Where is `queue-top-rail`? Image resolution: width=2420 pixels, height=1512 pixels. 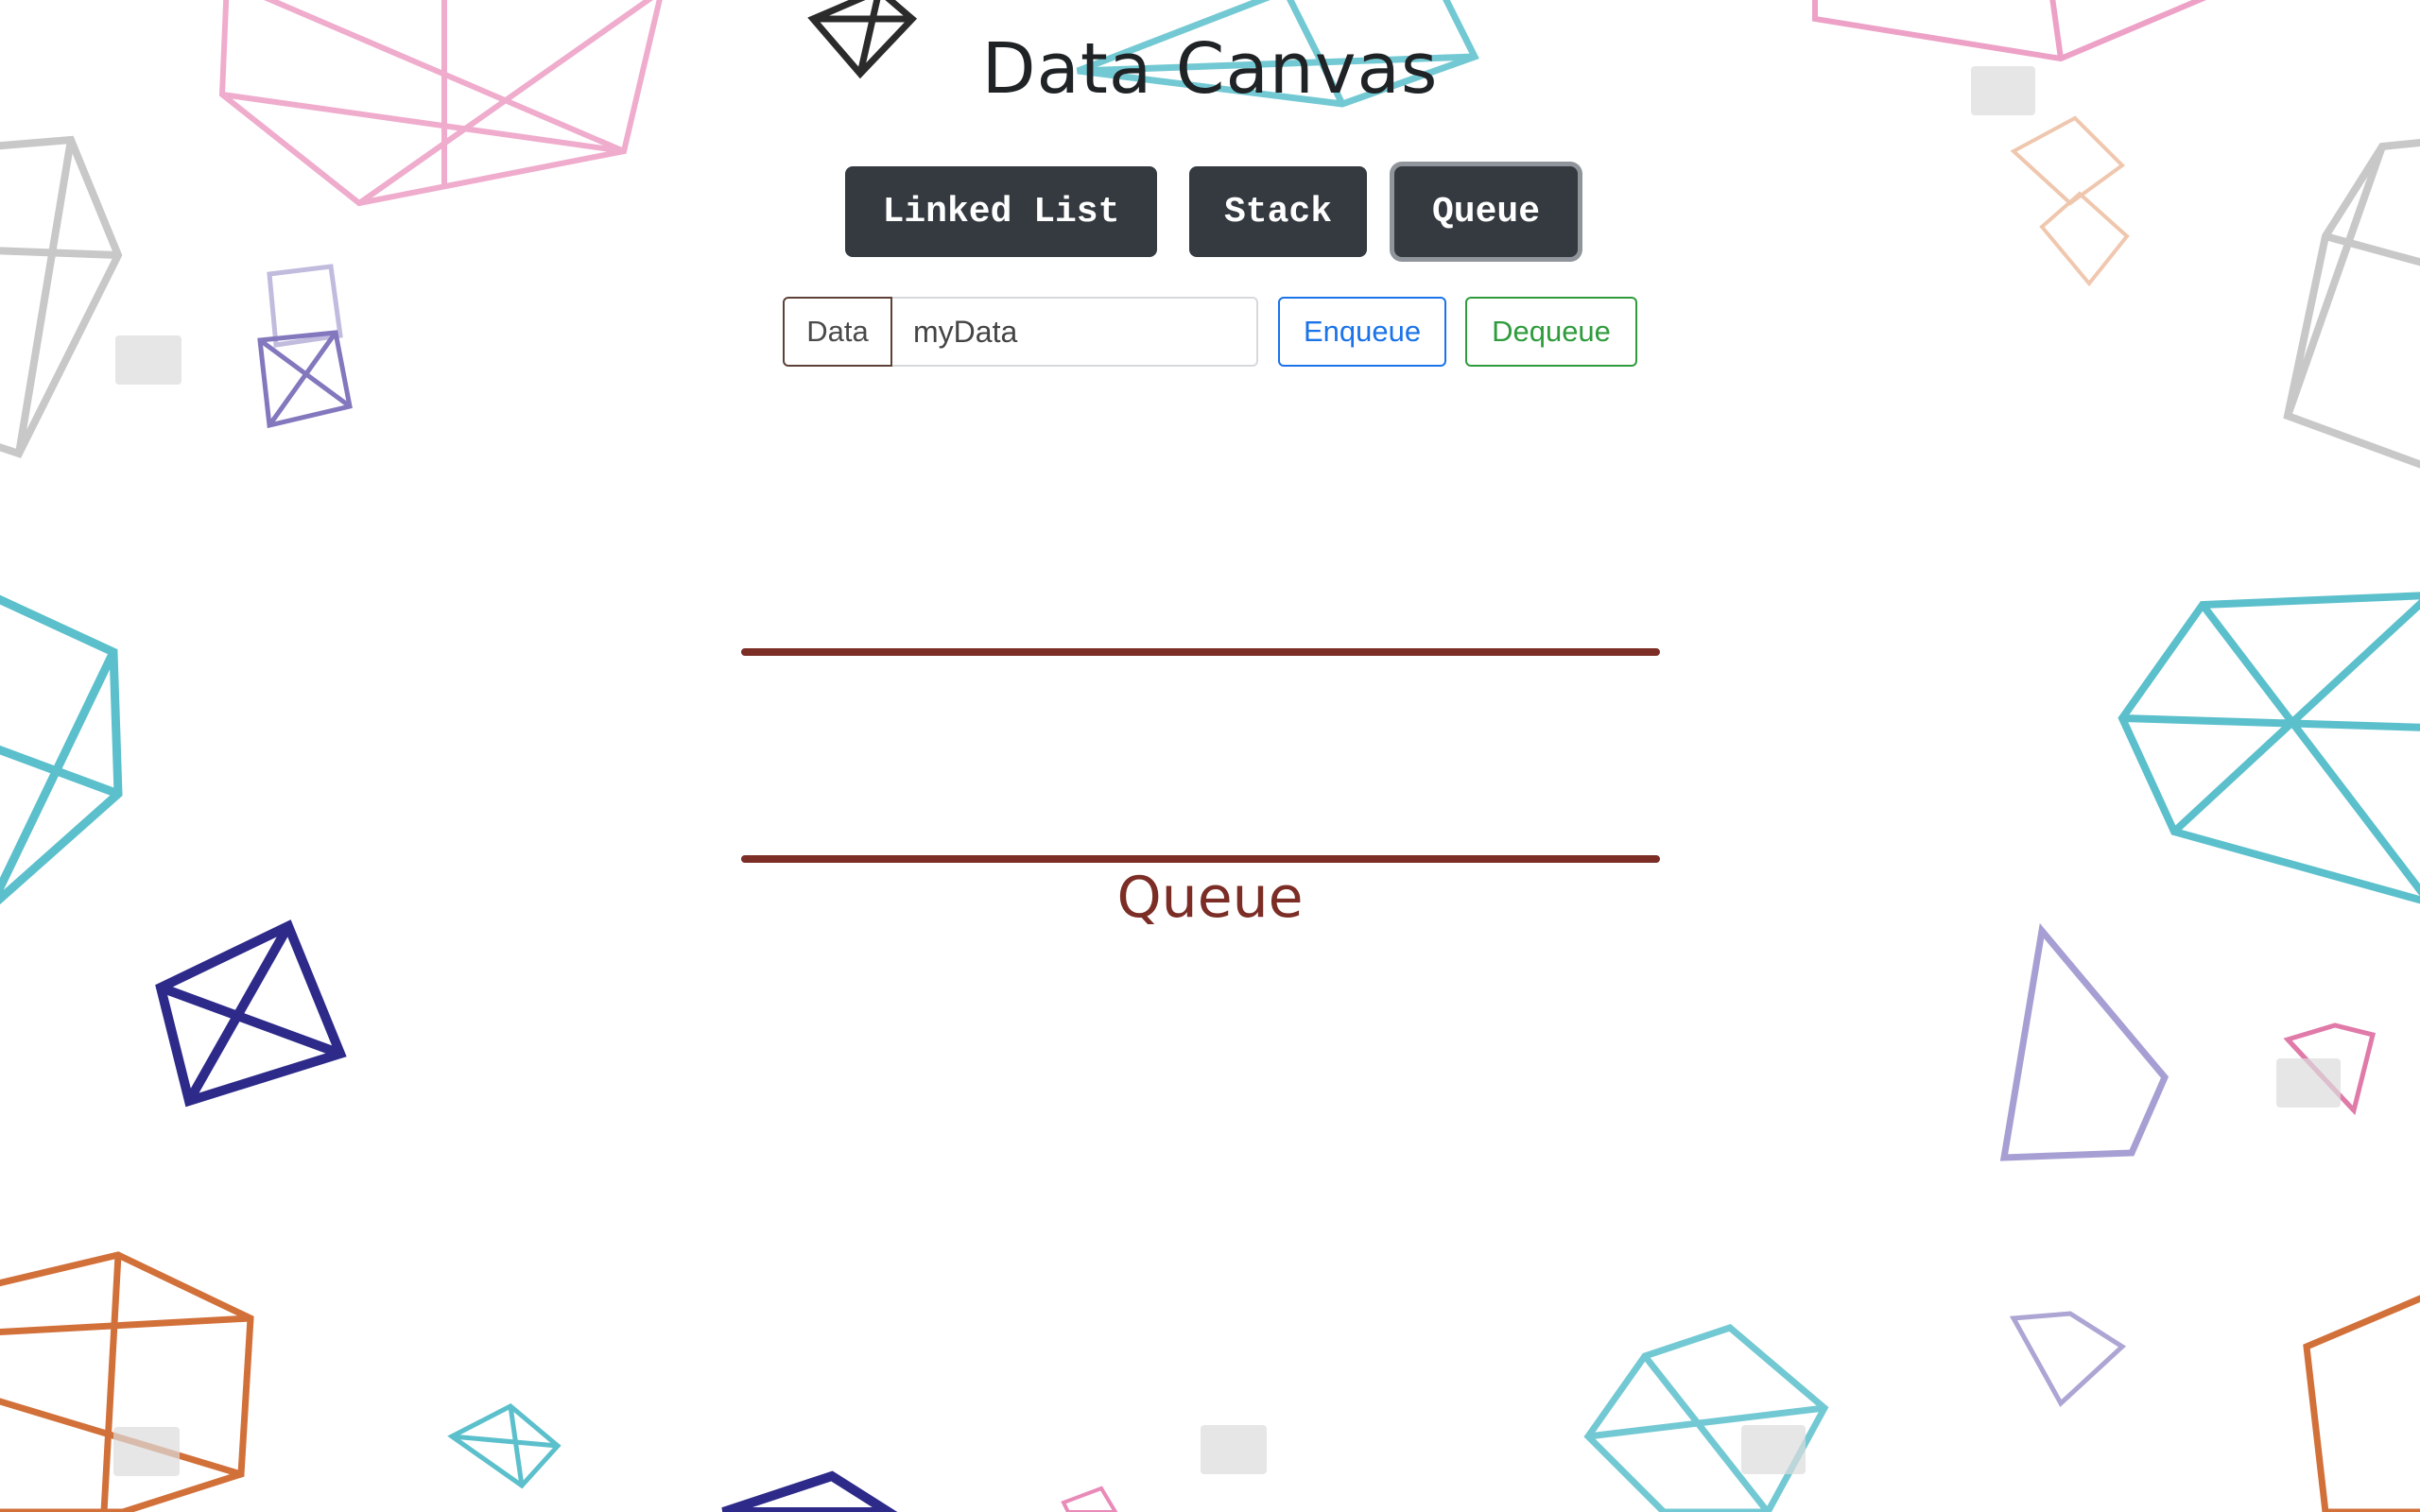 queue-top-rail is located at coordinates (1200, 652).